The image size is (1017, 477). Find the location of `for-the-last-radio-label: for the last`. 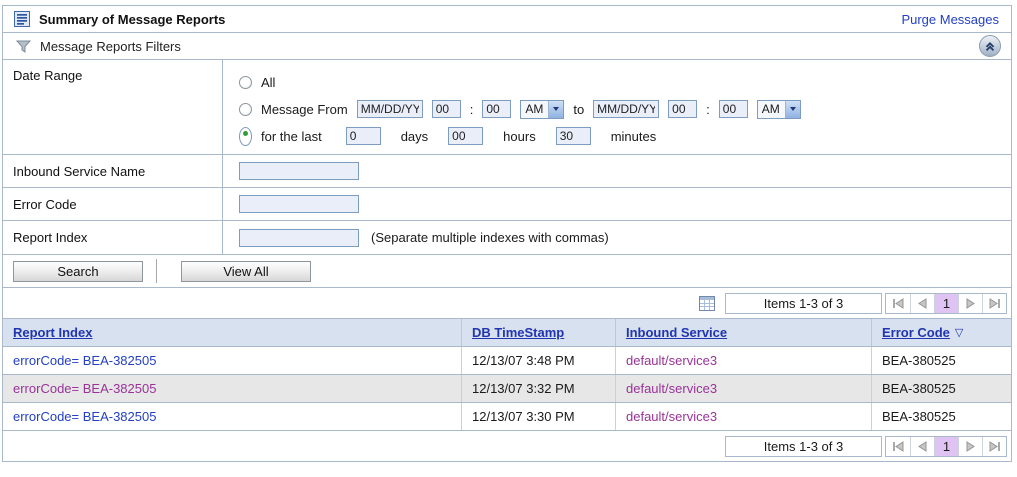

for-the-last-radio-label: for the last is located at coordinates (291, 136).